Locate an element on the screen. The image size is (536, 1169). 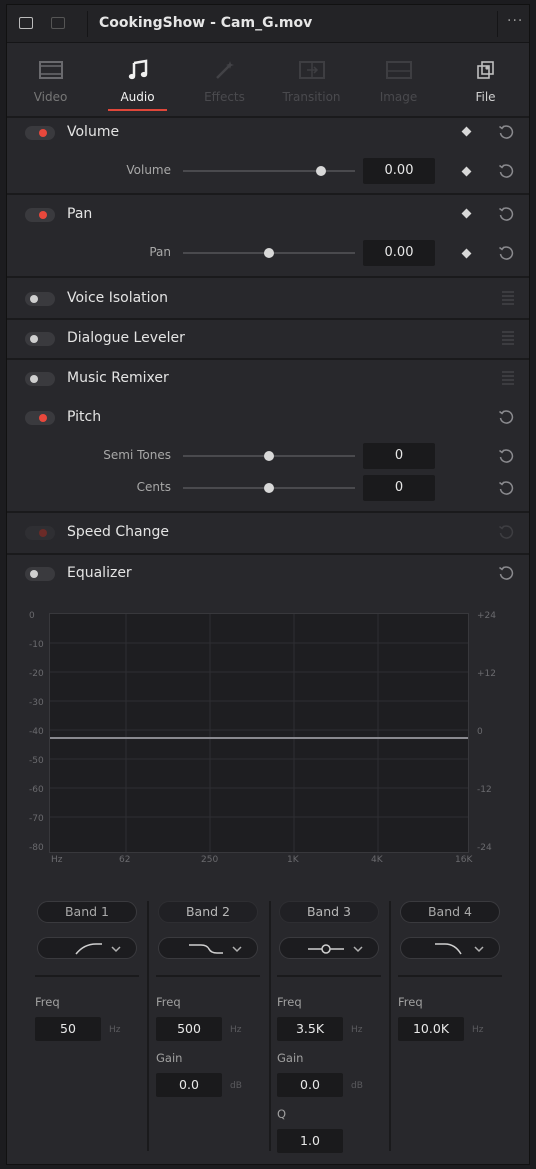
voice-isolation-toggle is located at coordinates (40, 299).